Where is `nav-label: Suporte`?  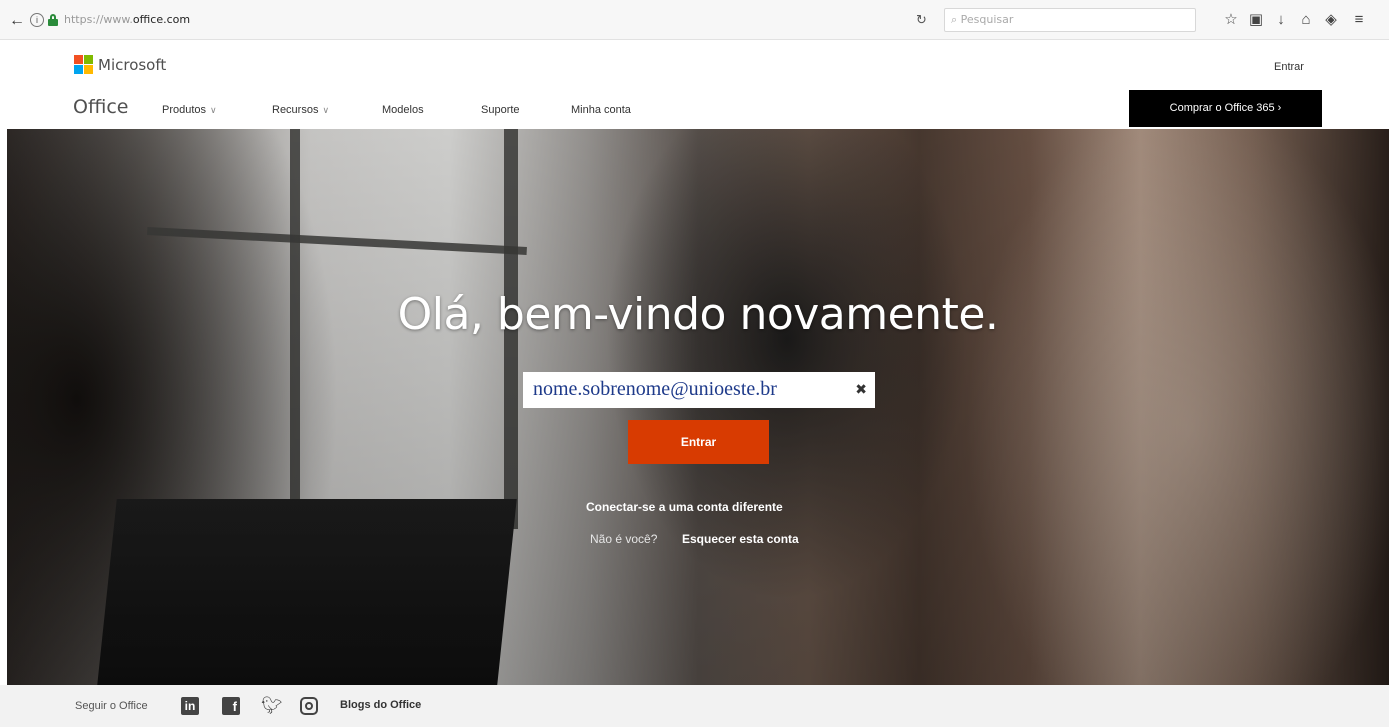 nav-label: Suporte is located at coordinates (500, 110).